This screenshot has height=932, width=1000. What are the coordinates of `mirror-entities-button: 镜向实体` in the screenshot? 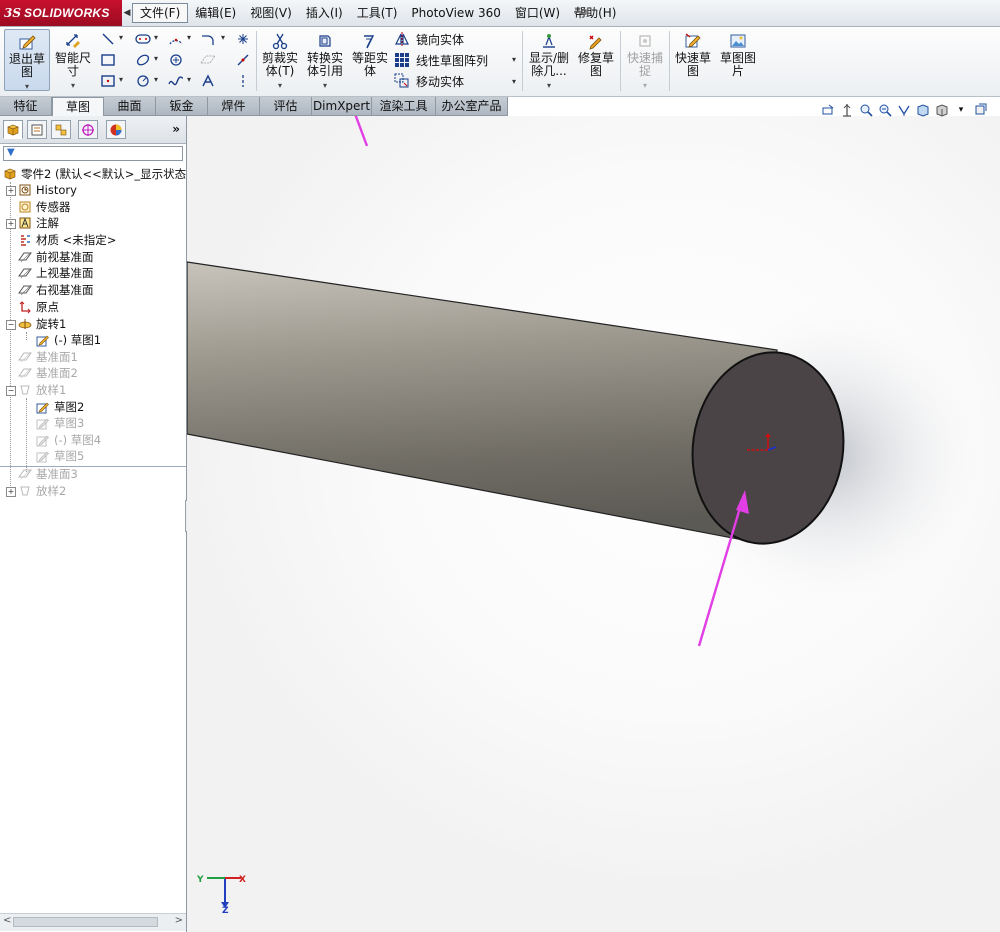 It's located at (429, 39).